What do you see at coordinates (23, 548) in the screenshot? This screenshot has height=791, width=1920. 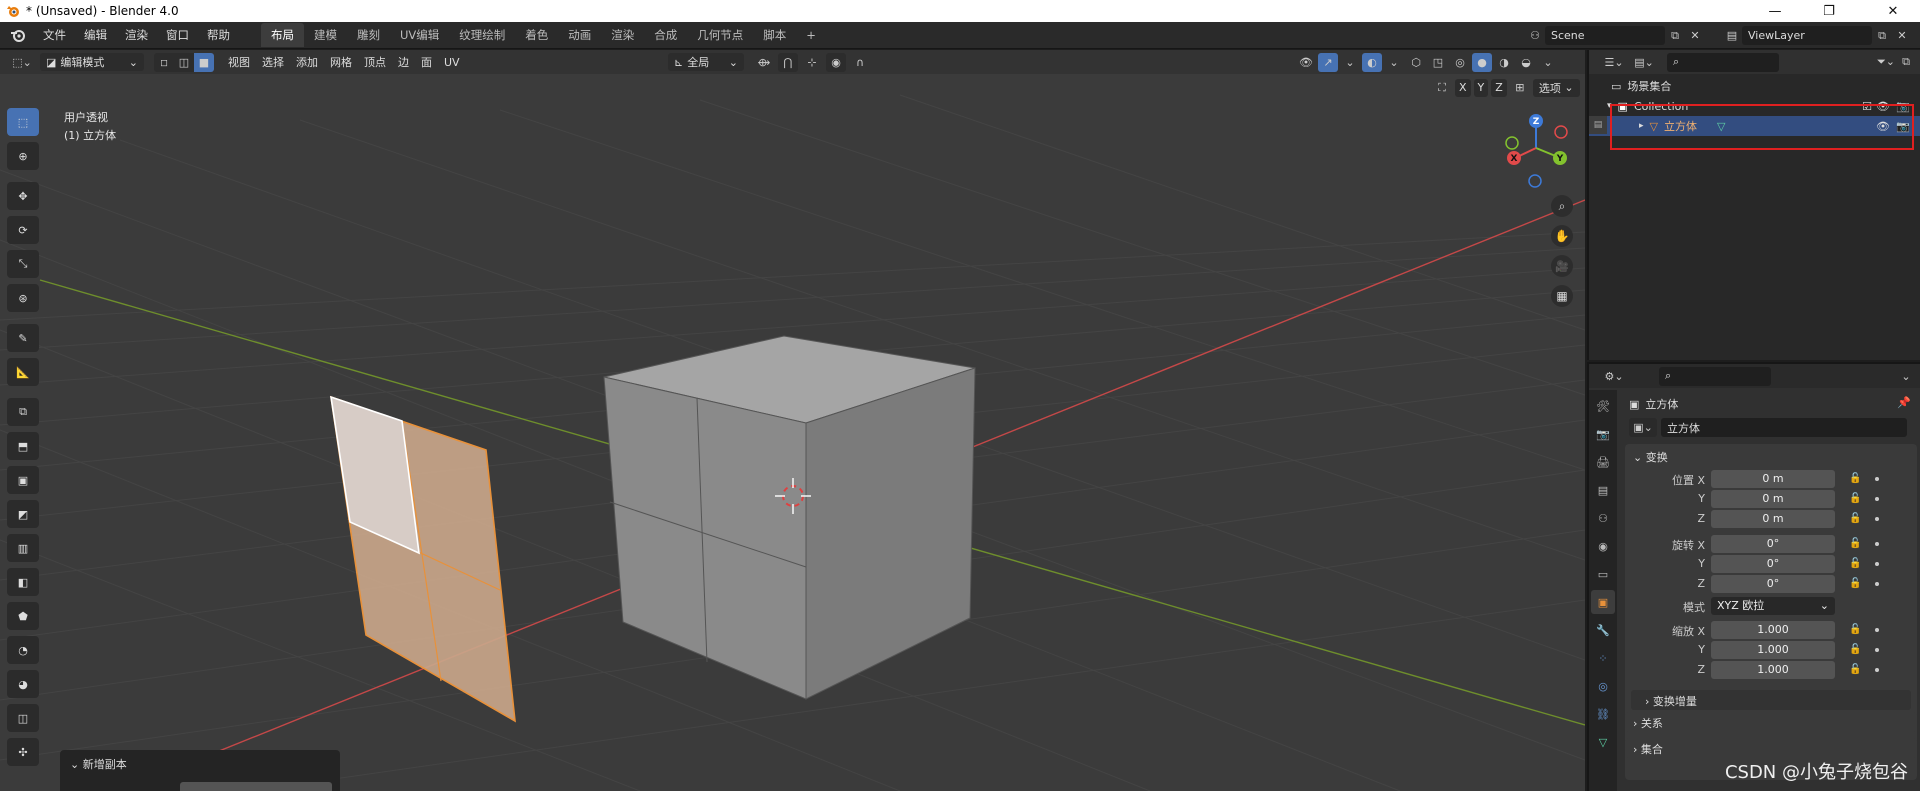 I see `loop-cut-tool-icon: ▥` at bounding box center [23, 548].